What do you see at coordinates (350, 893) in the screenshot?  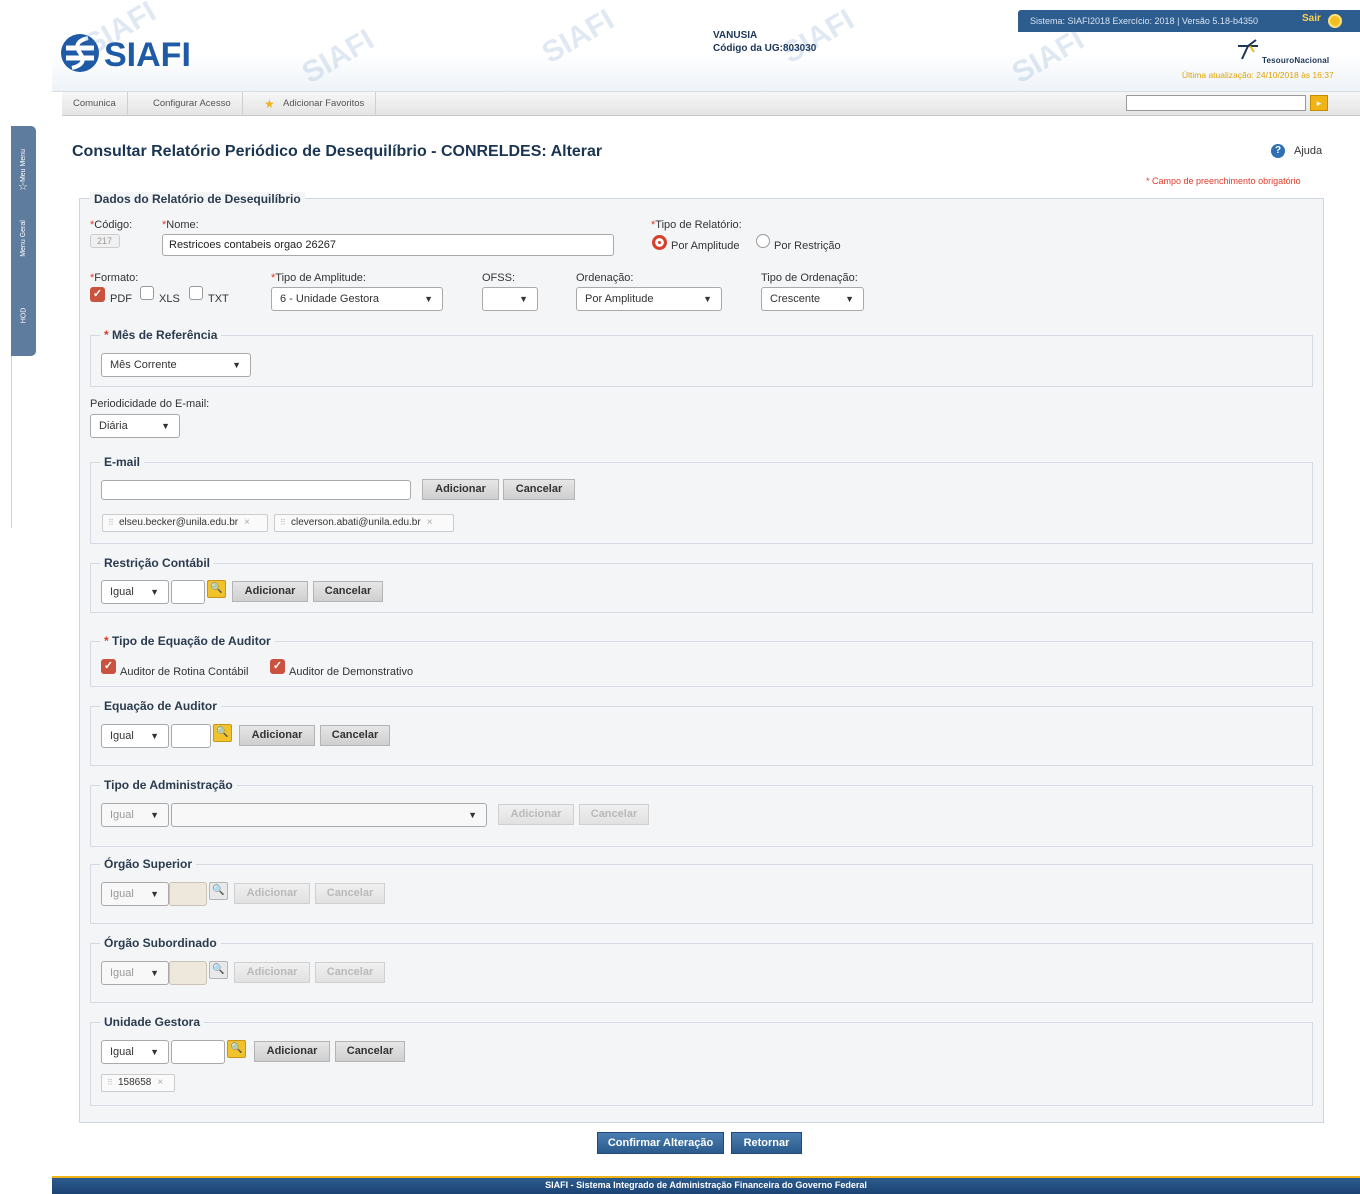 I see `orgao-superior-cancel-button: Cancelar` at bounding box center [350, 893].